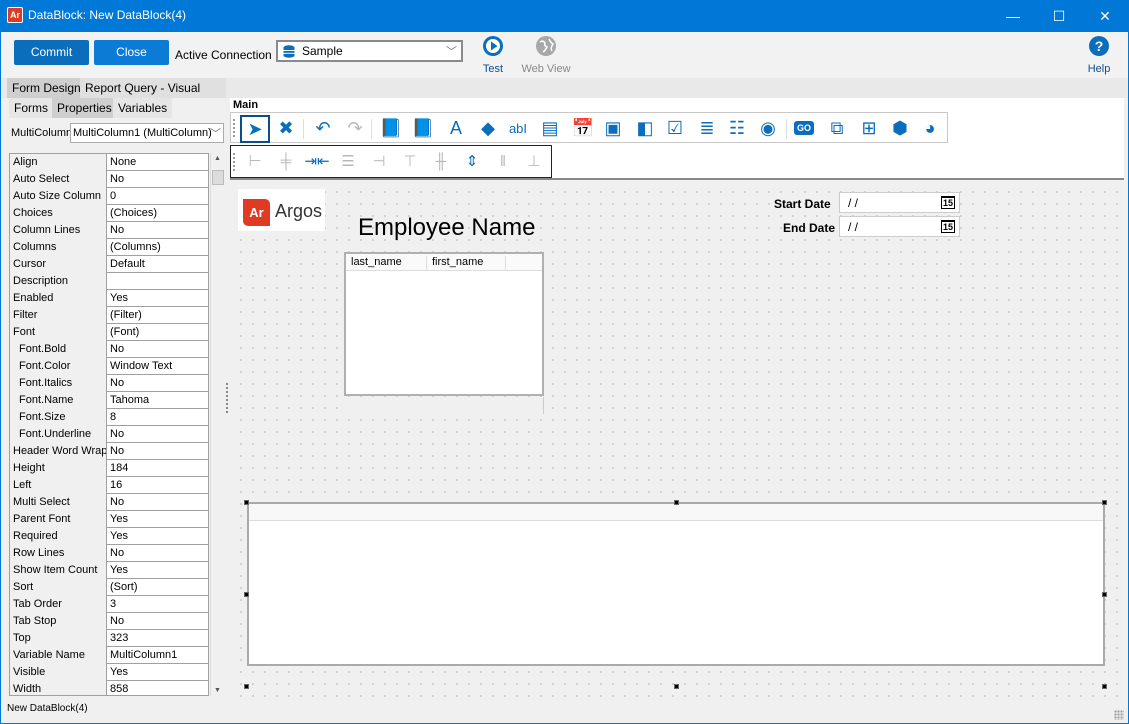 This screenshot has width=1129, height=724. I want to click on group-tool-icon: ⧉, so click(837, 128).